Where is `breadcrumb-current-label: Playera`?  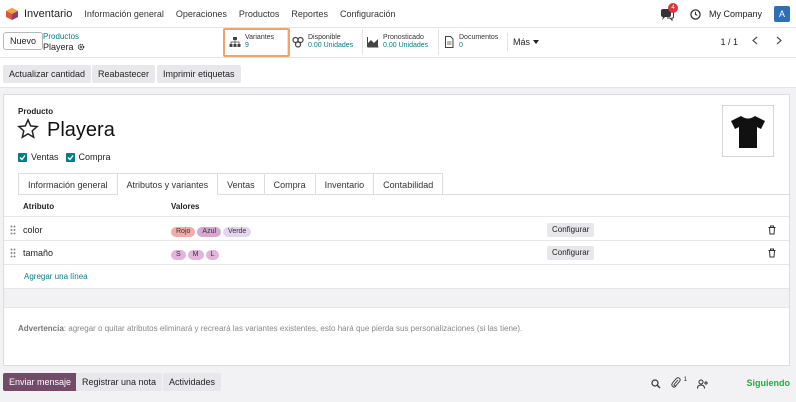 breadcrumb-current-label: Playera is located at coordinates (58, 47).